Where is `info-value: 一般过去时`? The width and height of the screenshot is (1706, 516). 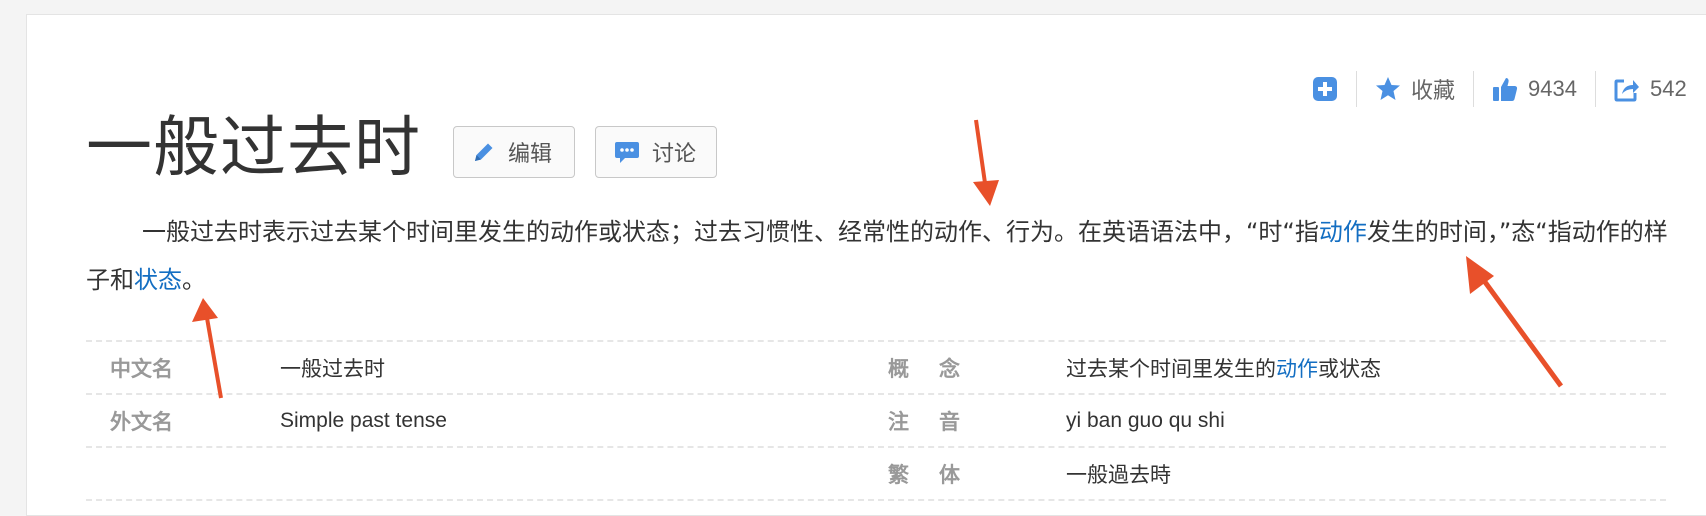
info-value: 一般过去时 is located at coordinates (332, 369).